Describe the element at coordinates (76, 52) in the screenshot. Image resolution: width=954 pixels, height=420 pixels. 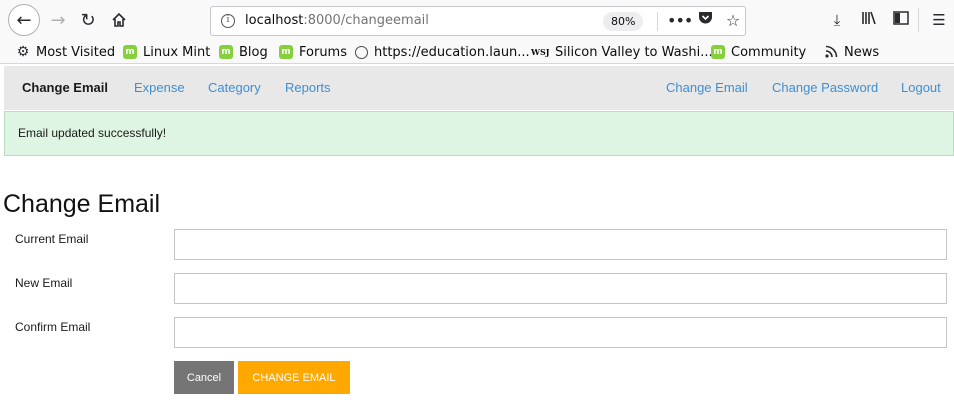
I see `bookmark-label: Most Visited` at that location.